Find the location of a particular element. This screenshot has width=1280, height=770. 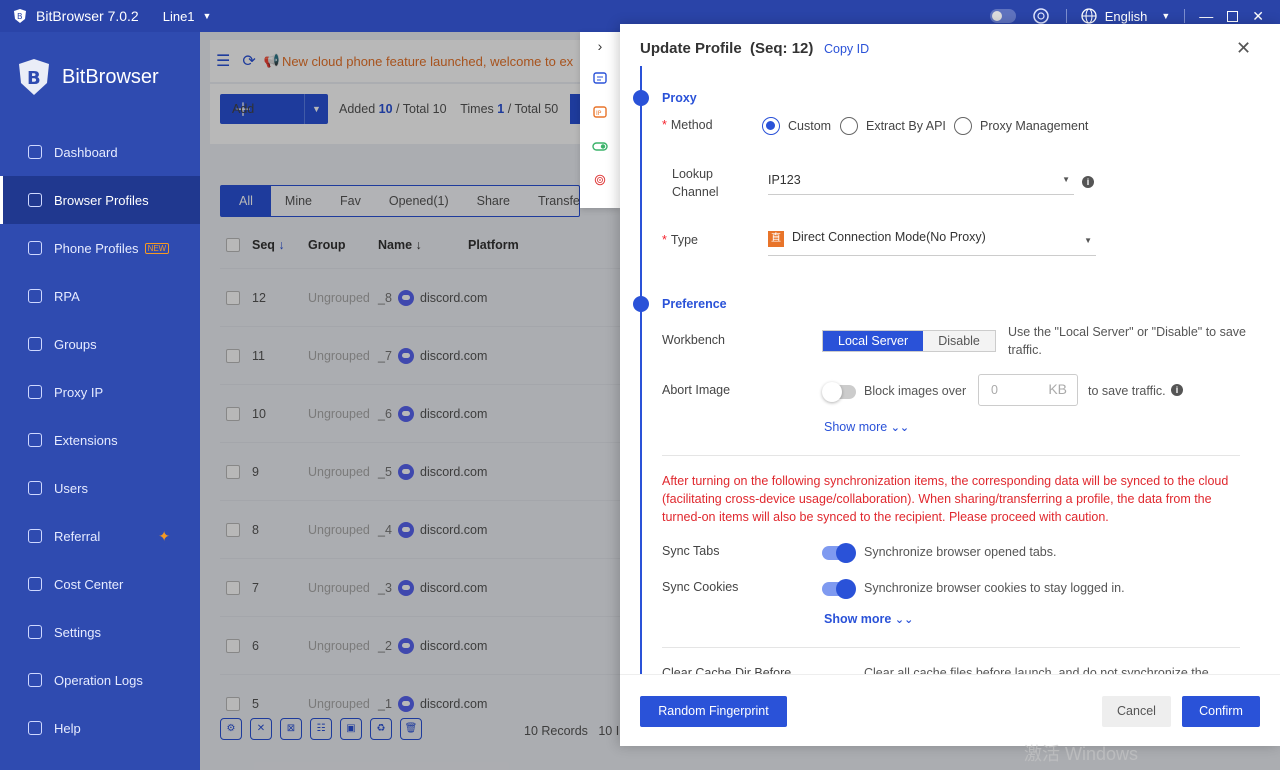

bitbrowser-logo-icon: B is located at coordinates (34, 77).